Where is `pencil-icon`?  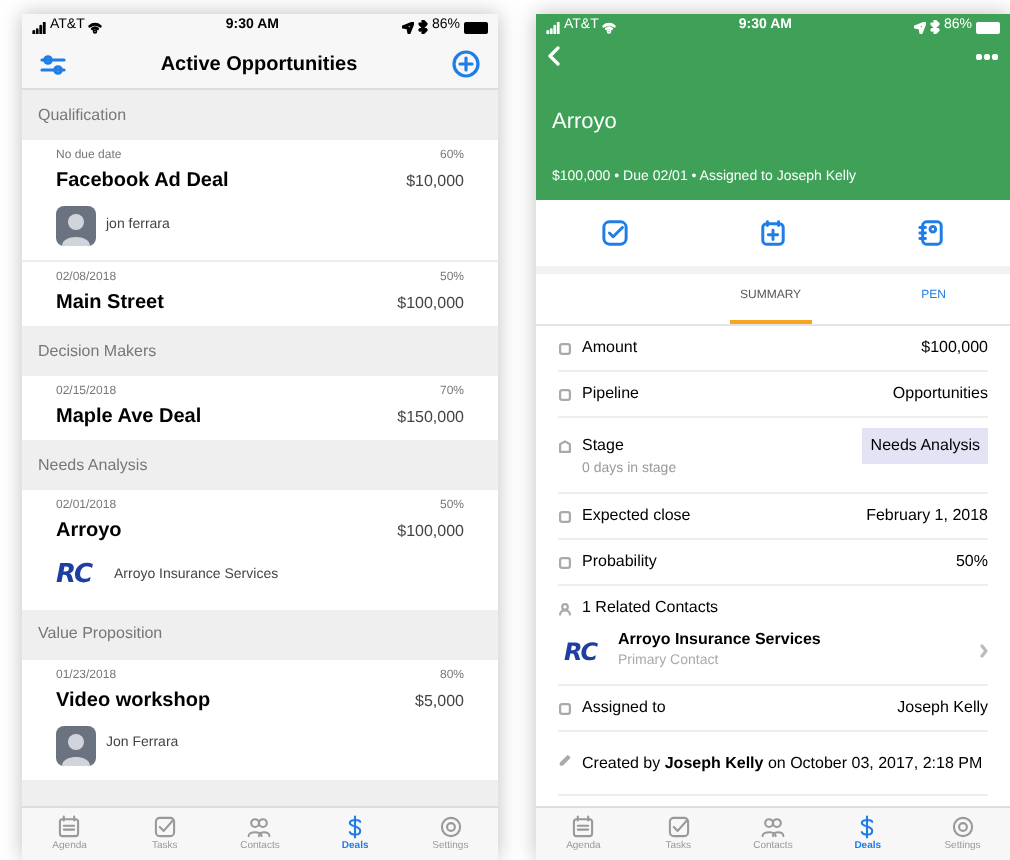
pencil-icon is located at coordinates (565, 758).